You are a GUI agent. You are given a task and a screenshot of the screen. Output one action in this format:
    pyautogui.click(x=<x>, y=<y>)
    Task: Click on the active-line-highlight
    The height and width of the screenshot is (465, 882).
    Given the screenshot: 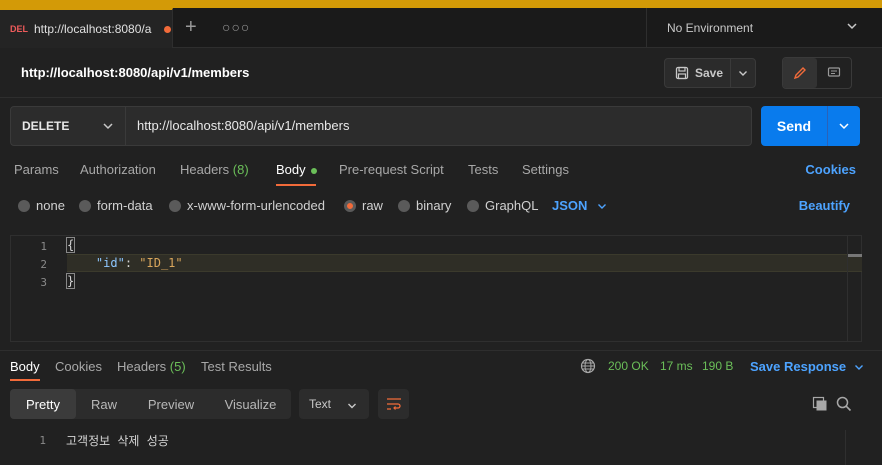 What is the action you would take?
    pyautogui.click(x=464, y=263)
    